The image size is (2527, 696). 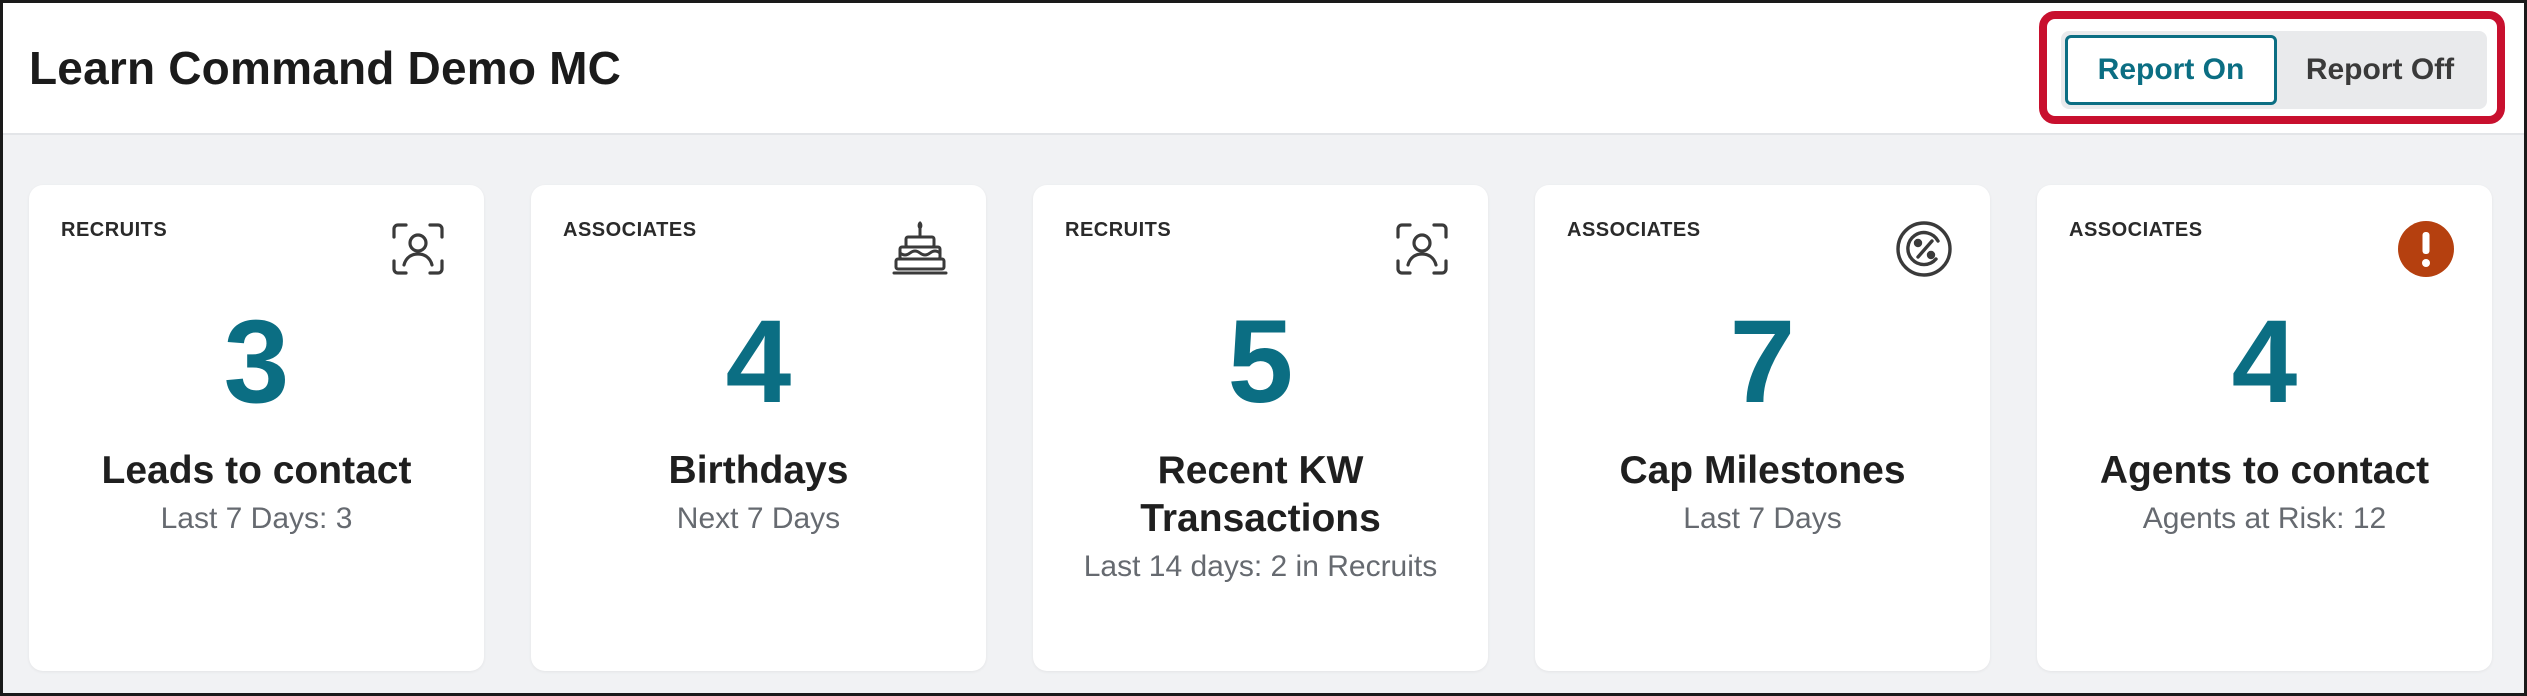 I want to click on card-title: Birthdays, so click(x=758, y=470).